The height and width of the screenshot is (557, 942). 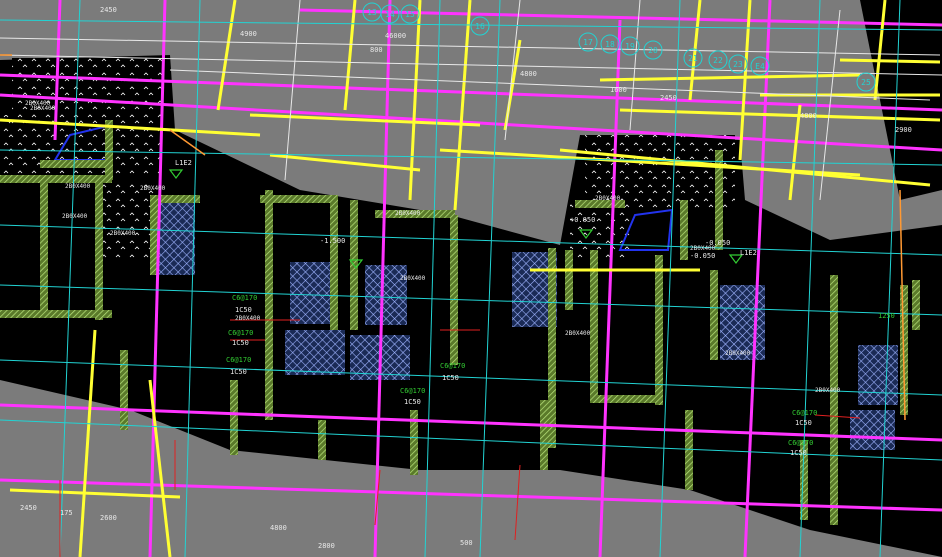 What do you see at coordinates (466, 543) in the screenshot?
I see `dimension-text: 500` at bounding box center [466, 543].